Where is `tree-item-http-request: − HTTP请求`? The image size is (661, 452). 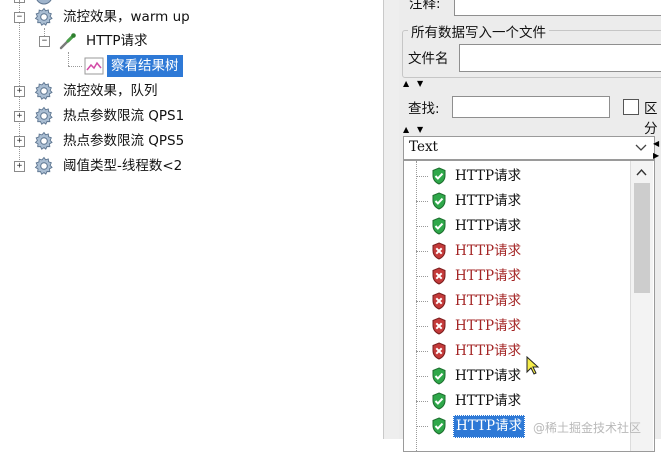
tree-item-http-request: − HTTP请求 is located at coordinates (180, 41).